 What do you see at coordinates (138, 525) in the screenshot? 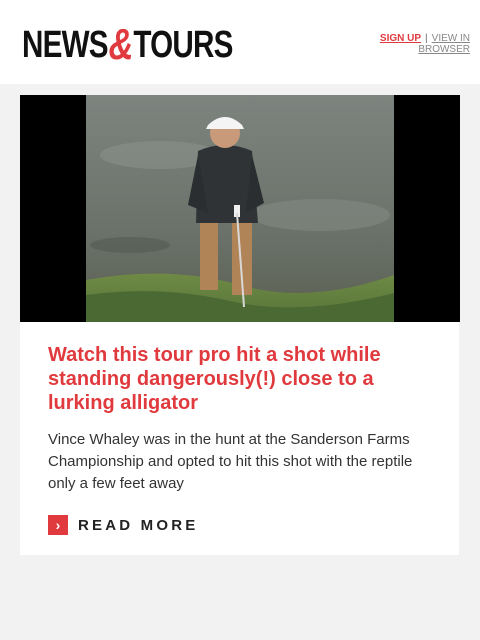
I see `read-more-label: READ MORE` at bounding box center [138, 525].